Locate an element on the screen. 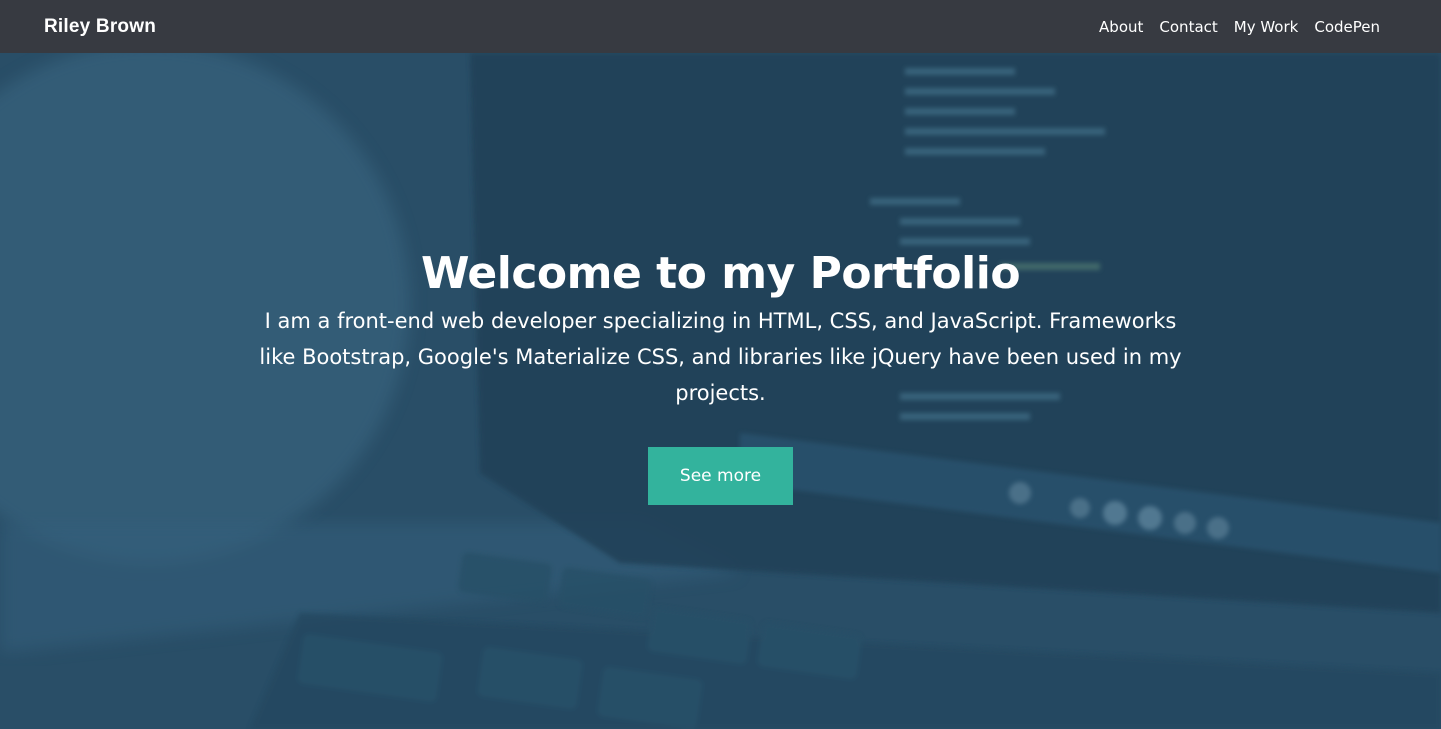 The height and width of the screenshot is (729, 1441). nav-link-codepen: CodePen is located at coordinates (1347, 27).